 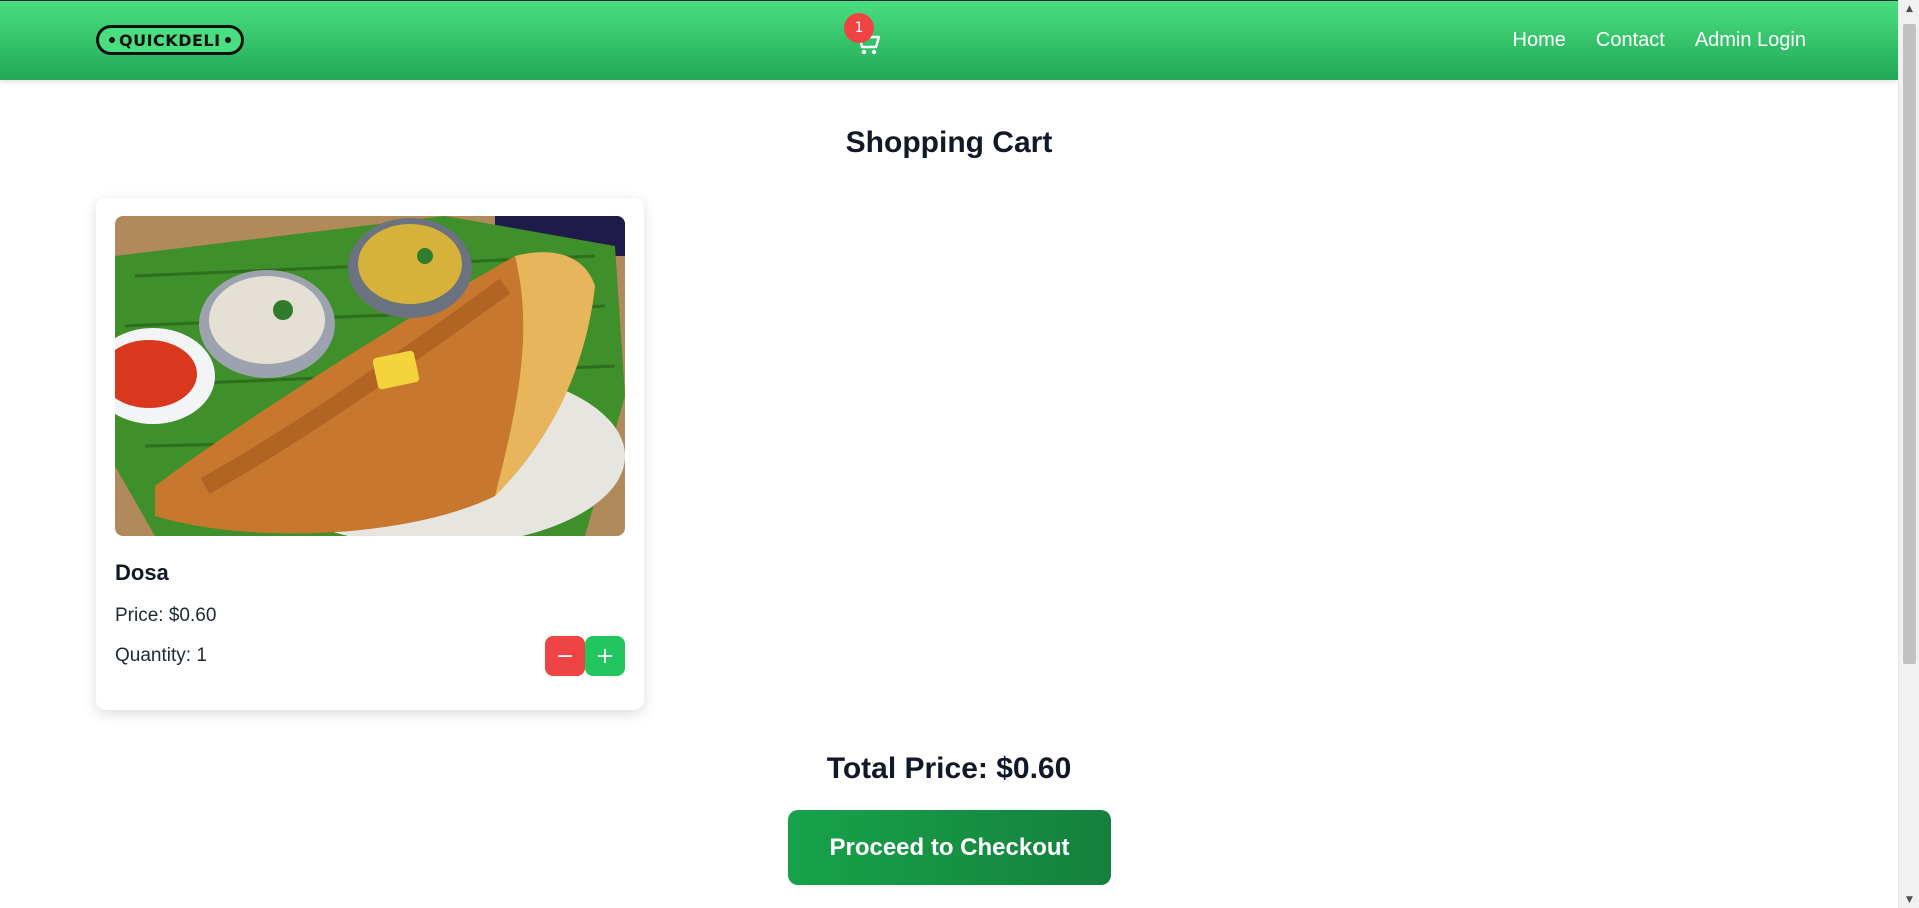 I want to click on nav-admin-login-link: Admin Login, so click(x=1750, y=40).